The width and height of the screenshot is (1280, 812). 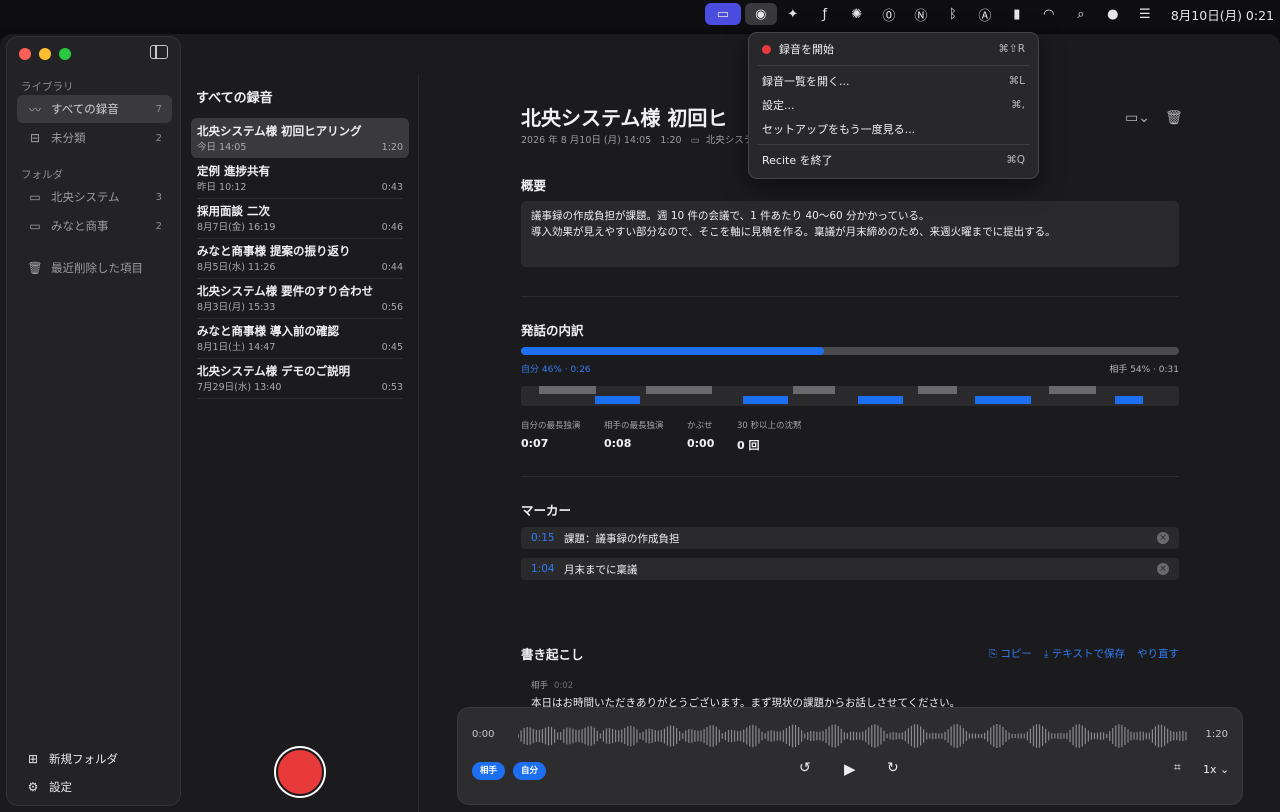 I want to click on sidebar-item-uncategorized: ⊟ 未分類 2, so click(x=94, y=138).